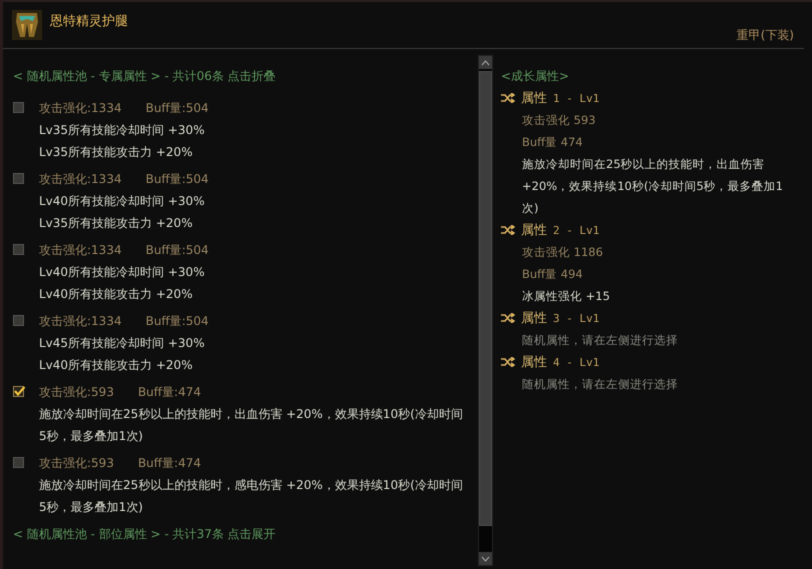 This screenshot has height=569, width=812. Describe the element at coordinates (122, 130) in the screenshot. I see `effect-text: Lv35所有技能冷却时间 +30%` at that location.